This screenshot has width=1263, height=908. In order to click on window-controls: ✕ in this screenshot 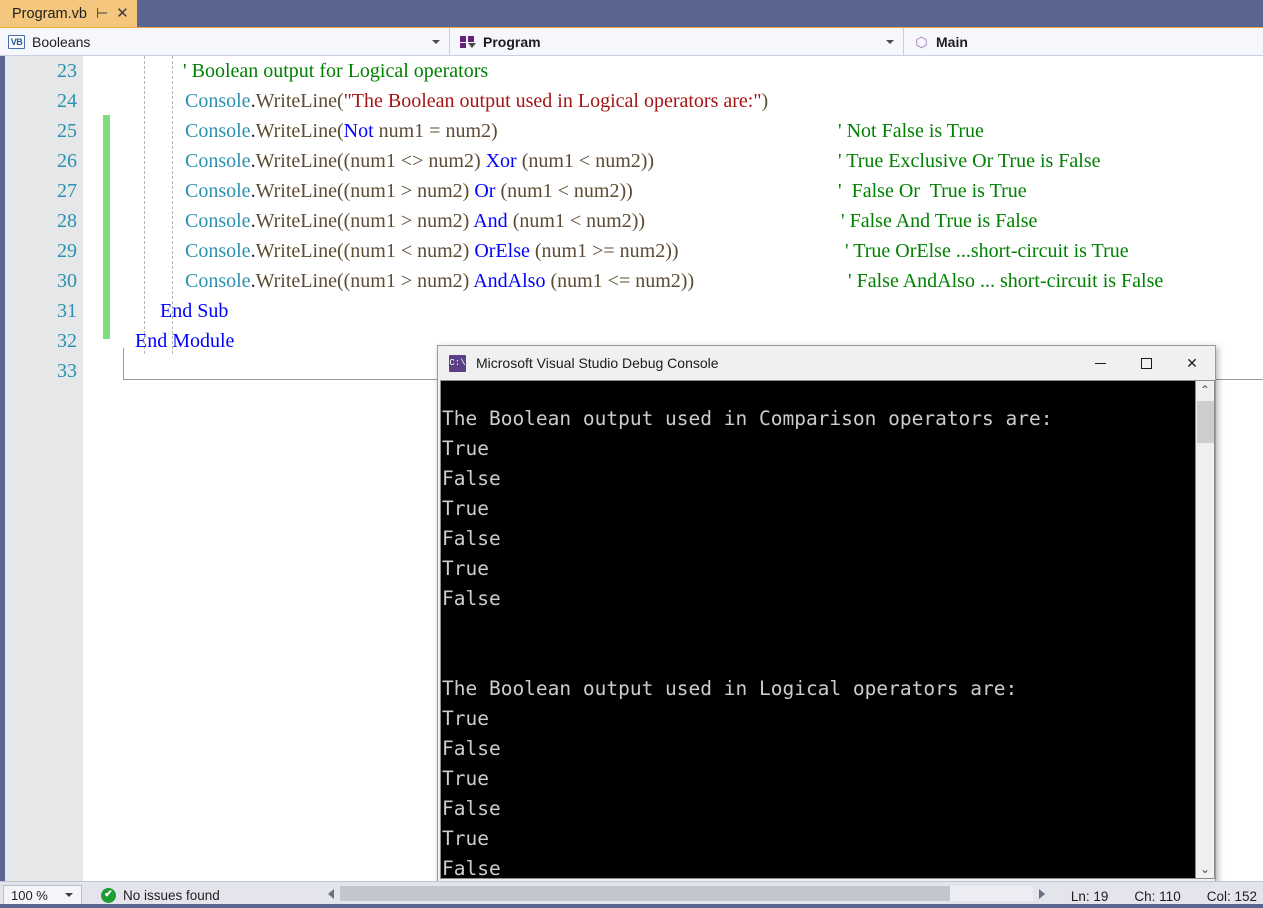, I will do `click(1146, 363)`.